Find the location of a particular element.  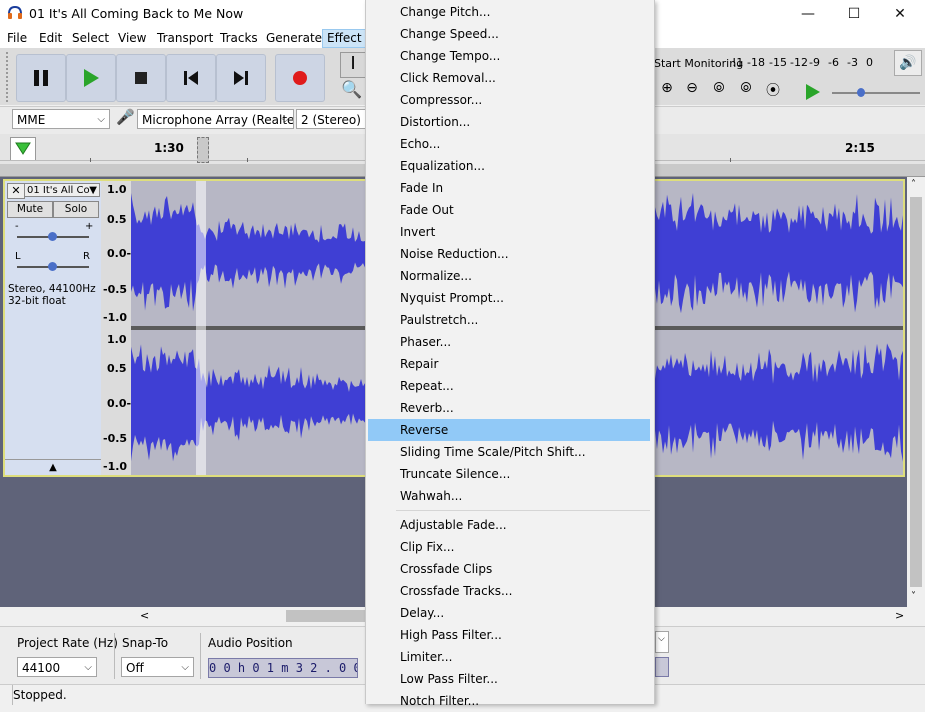

menu-tracks: Tracks is located at coordinates (239, 38).